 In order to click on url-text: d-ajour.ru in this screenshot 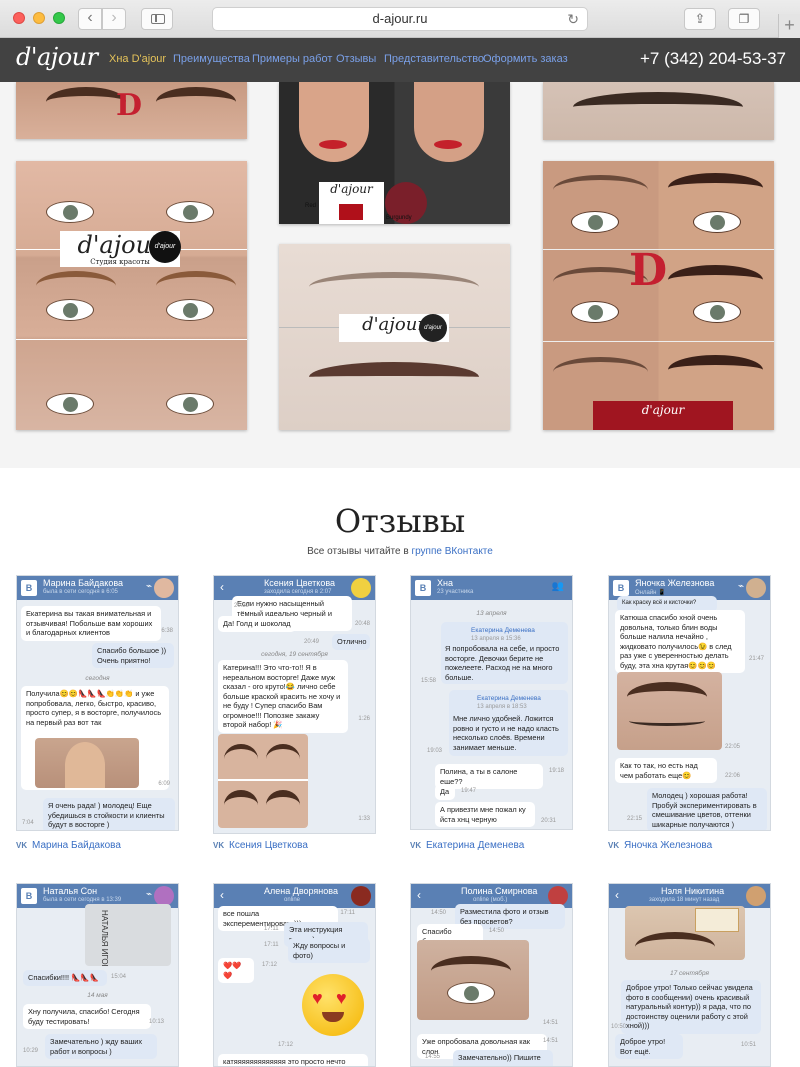, I will do `click(400, 18)`.